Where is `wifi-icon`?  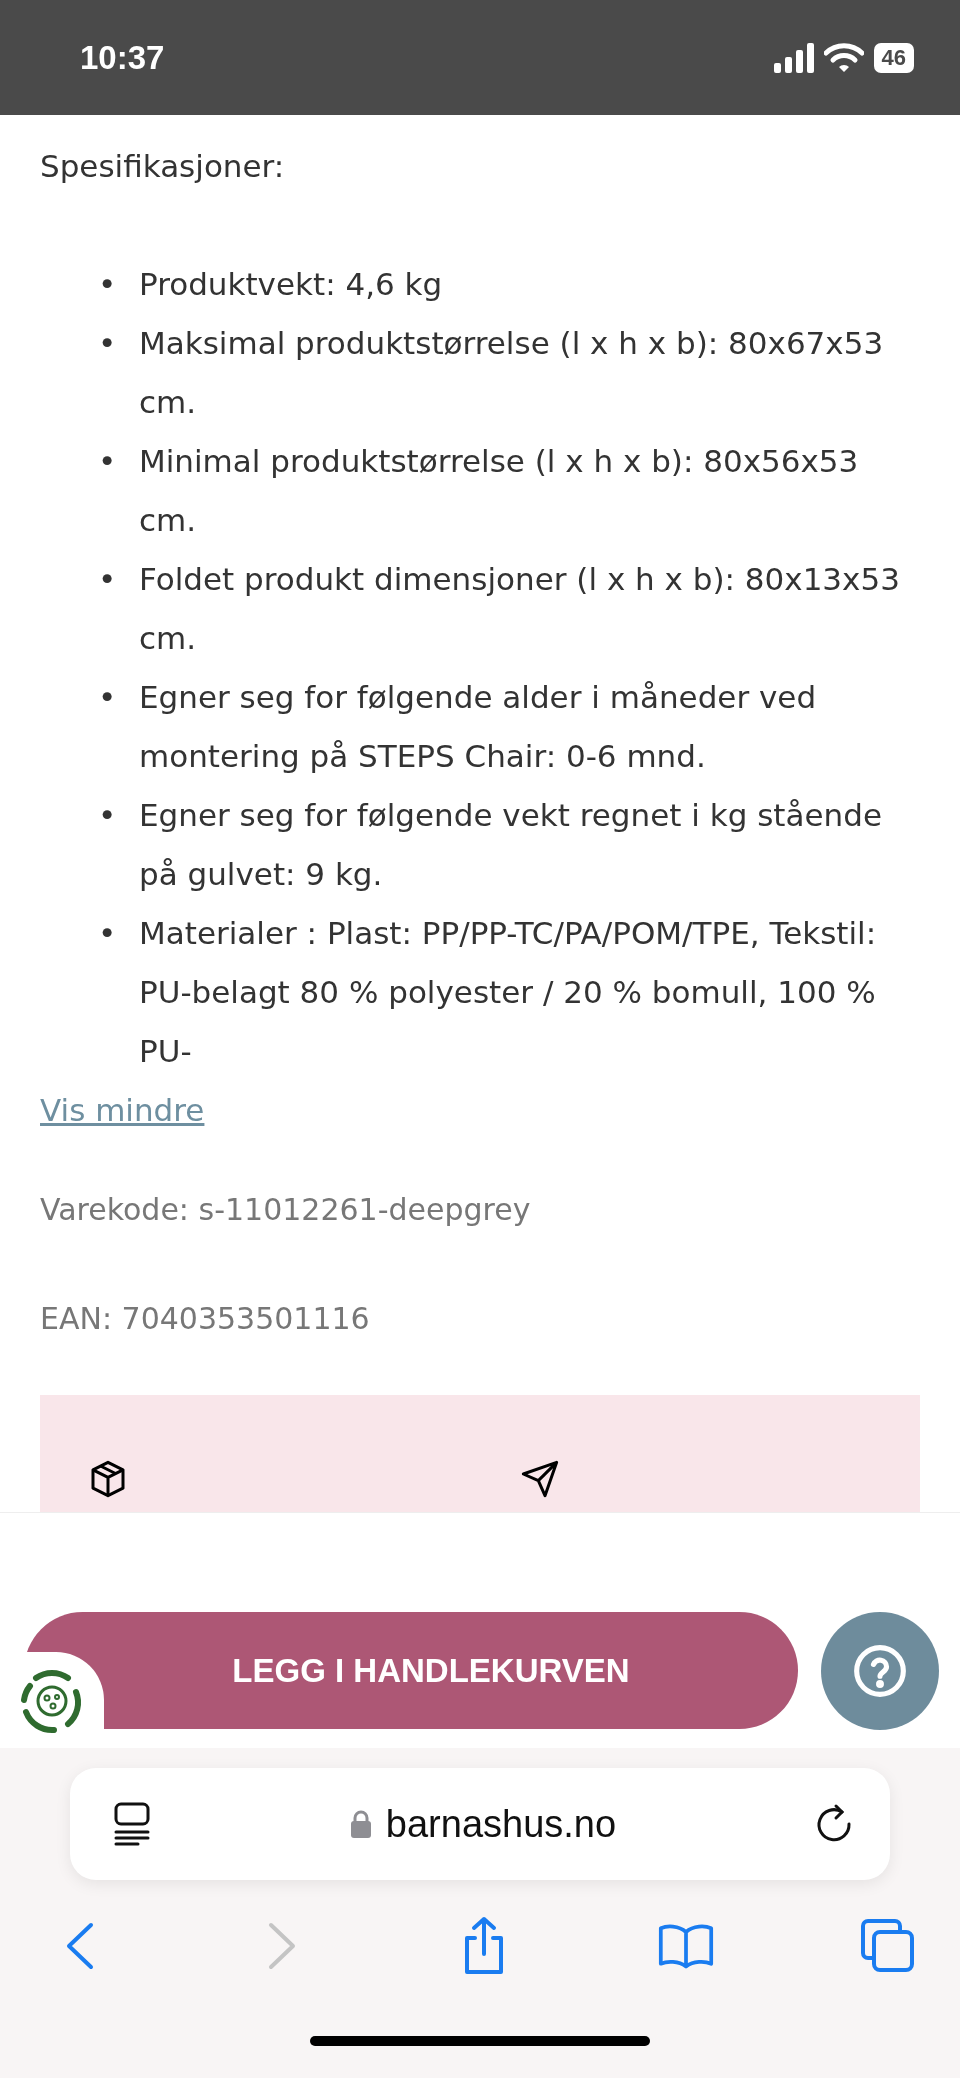
wifi-icon is located at coordinates (843, 57).